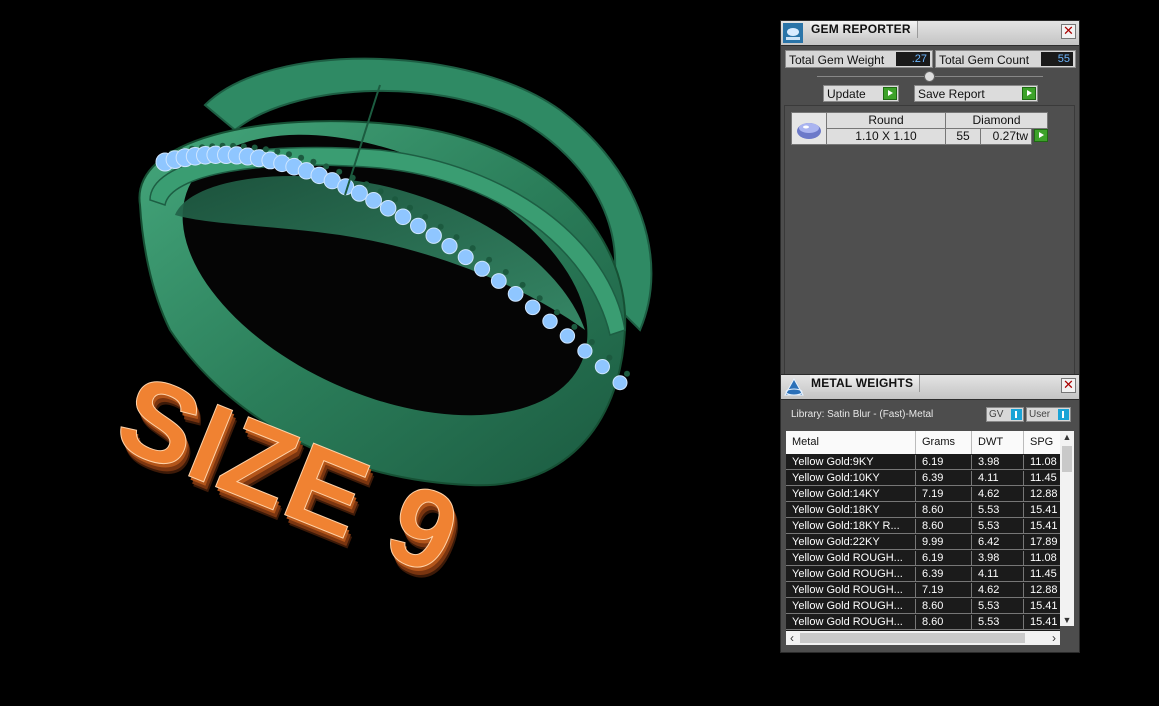  What do you see at coordinates (851, 510) in the screenshot?
I see `metal-name-cell: Yellow Gold:18KY` at bounding box center [851, 510].